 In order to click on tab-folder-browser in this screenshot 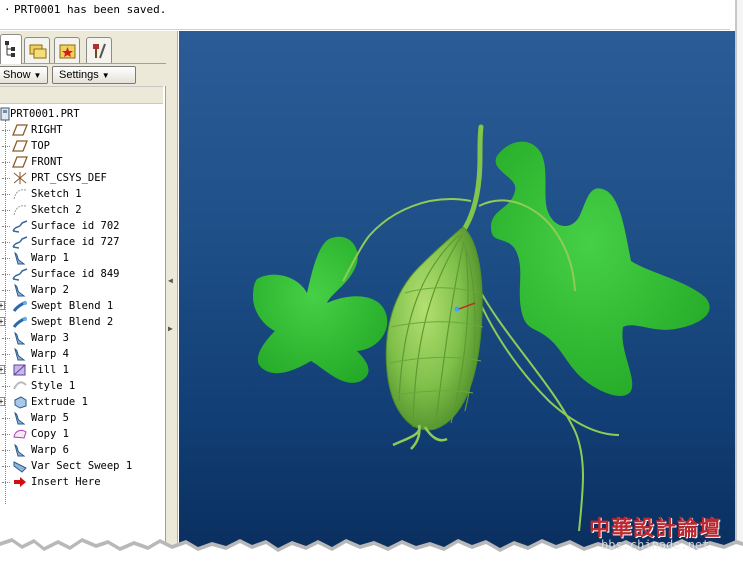, I will do `click(37, 50)`.